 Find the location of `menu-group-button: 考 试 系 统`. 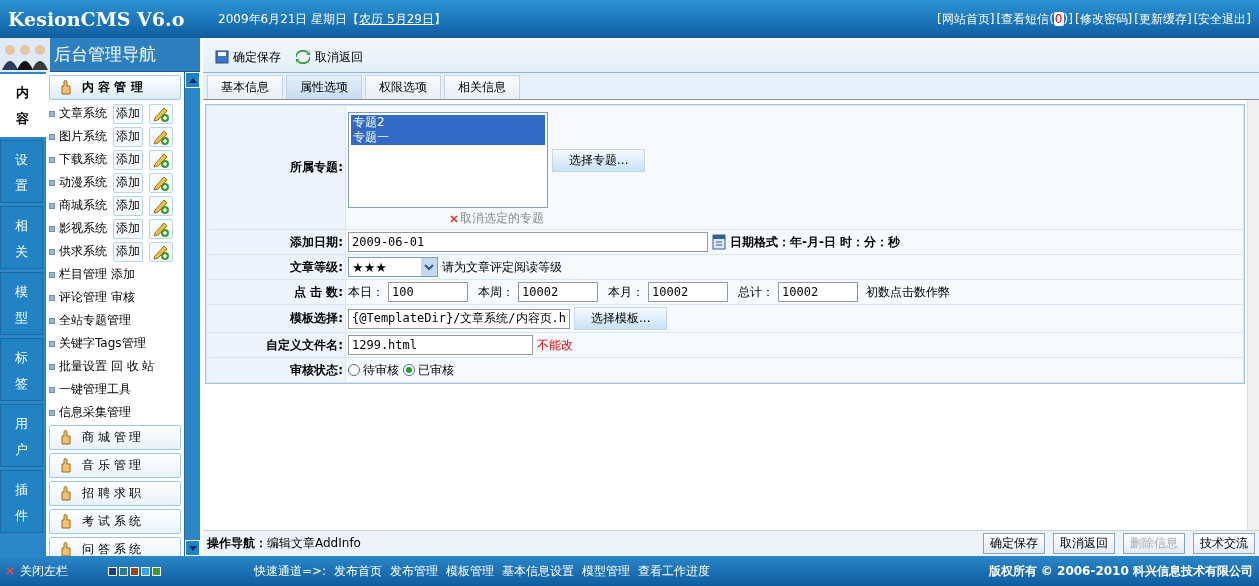

menu-group-button: 考 试 系 统 is located at coordinates (115, 521).